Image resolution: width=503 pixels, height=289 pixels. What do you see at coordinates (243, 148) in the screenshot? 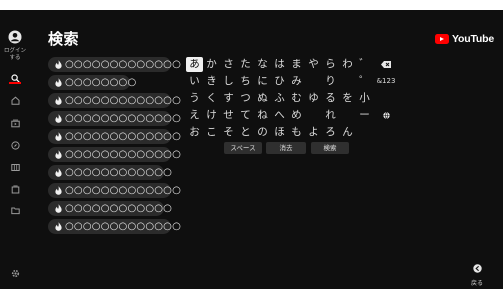
I see `space-button: スペース` at bounding box center [243, 148].